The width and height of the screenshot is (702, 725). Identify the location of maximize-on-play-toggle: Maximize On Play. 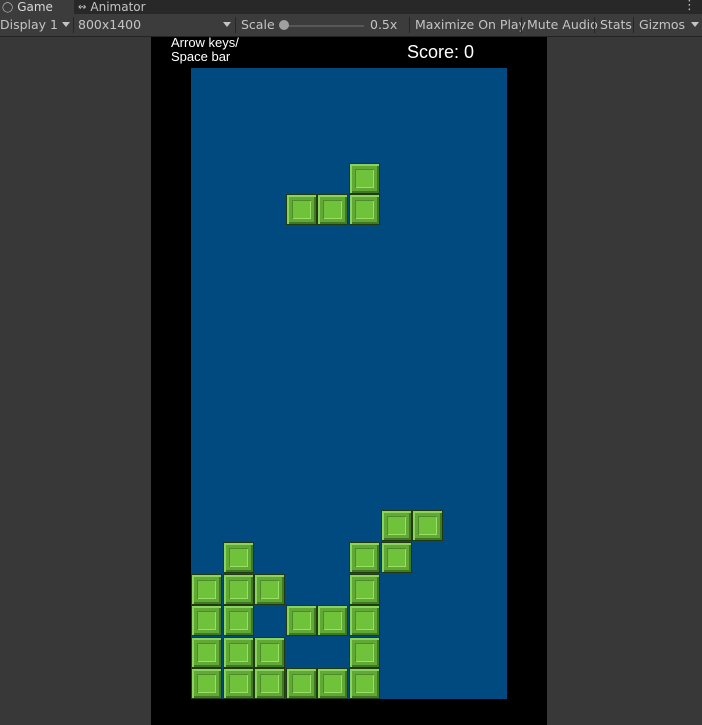
(470, 25).